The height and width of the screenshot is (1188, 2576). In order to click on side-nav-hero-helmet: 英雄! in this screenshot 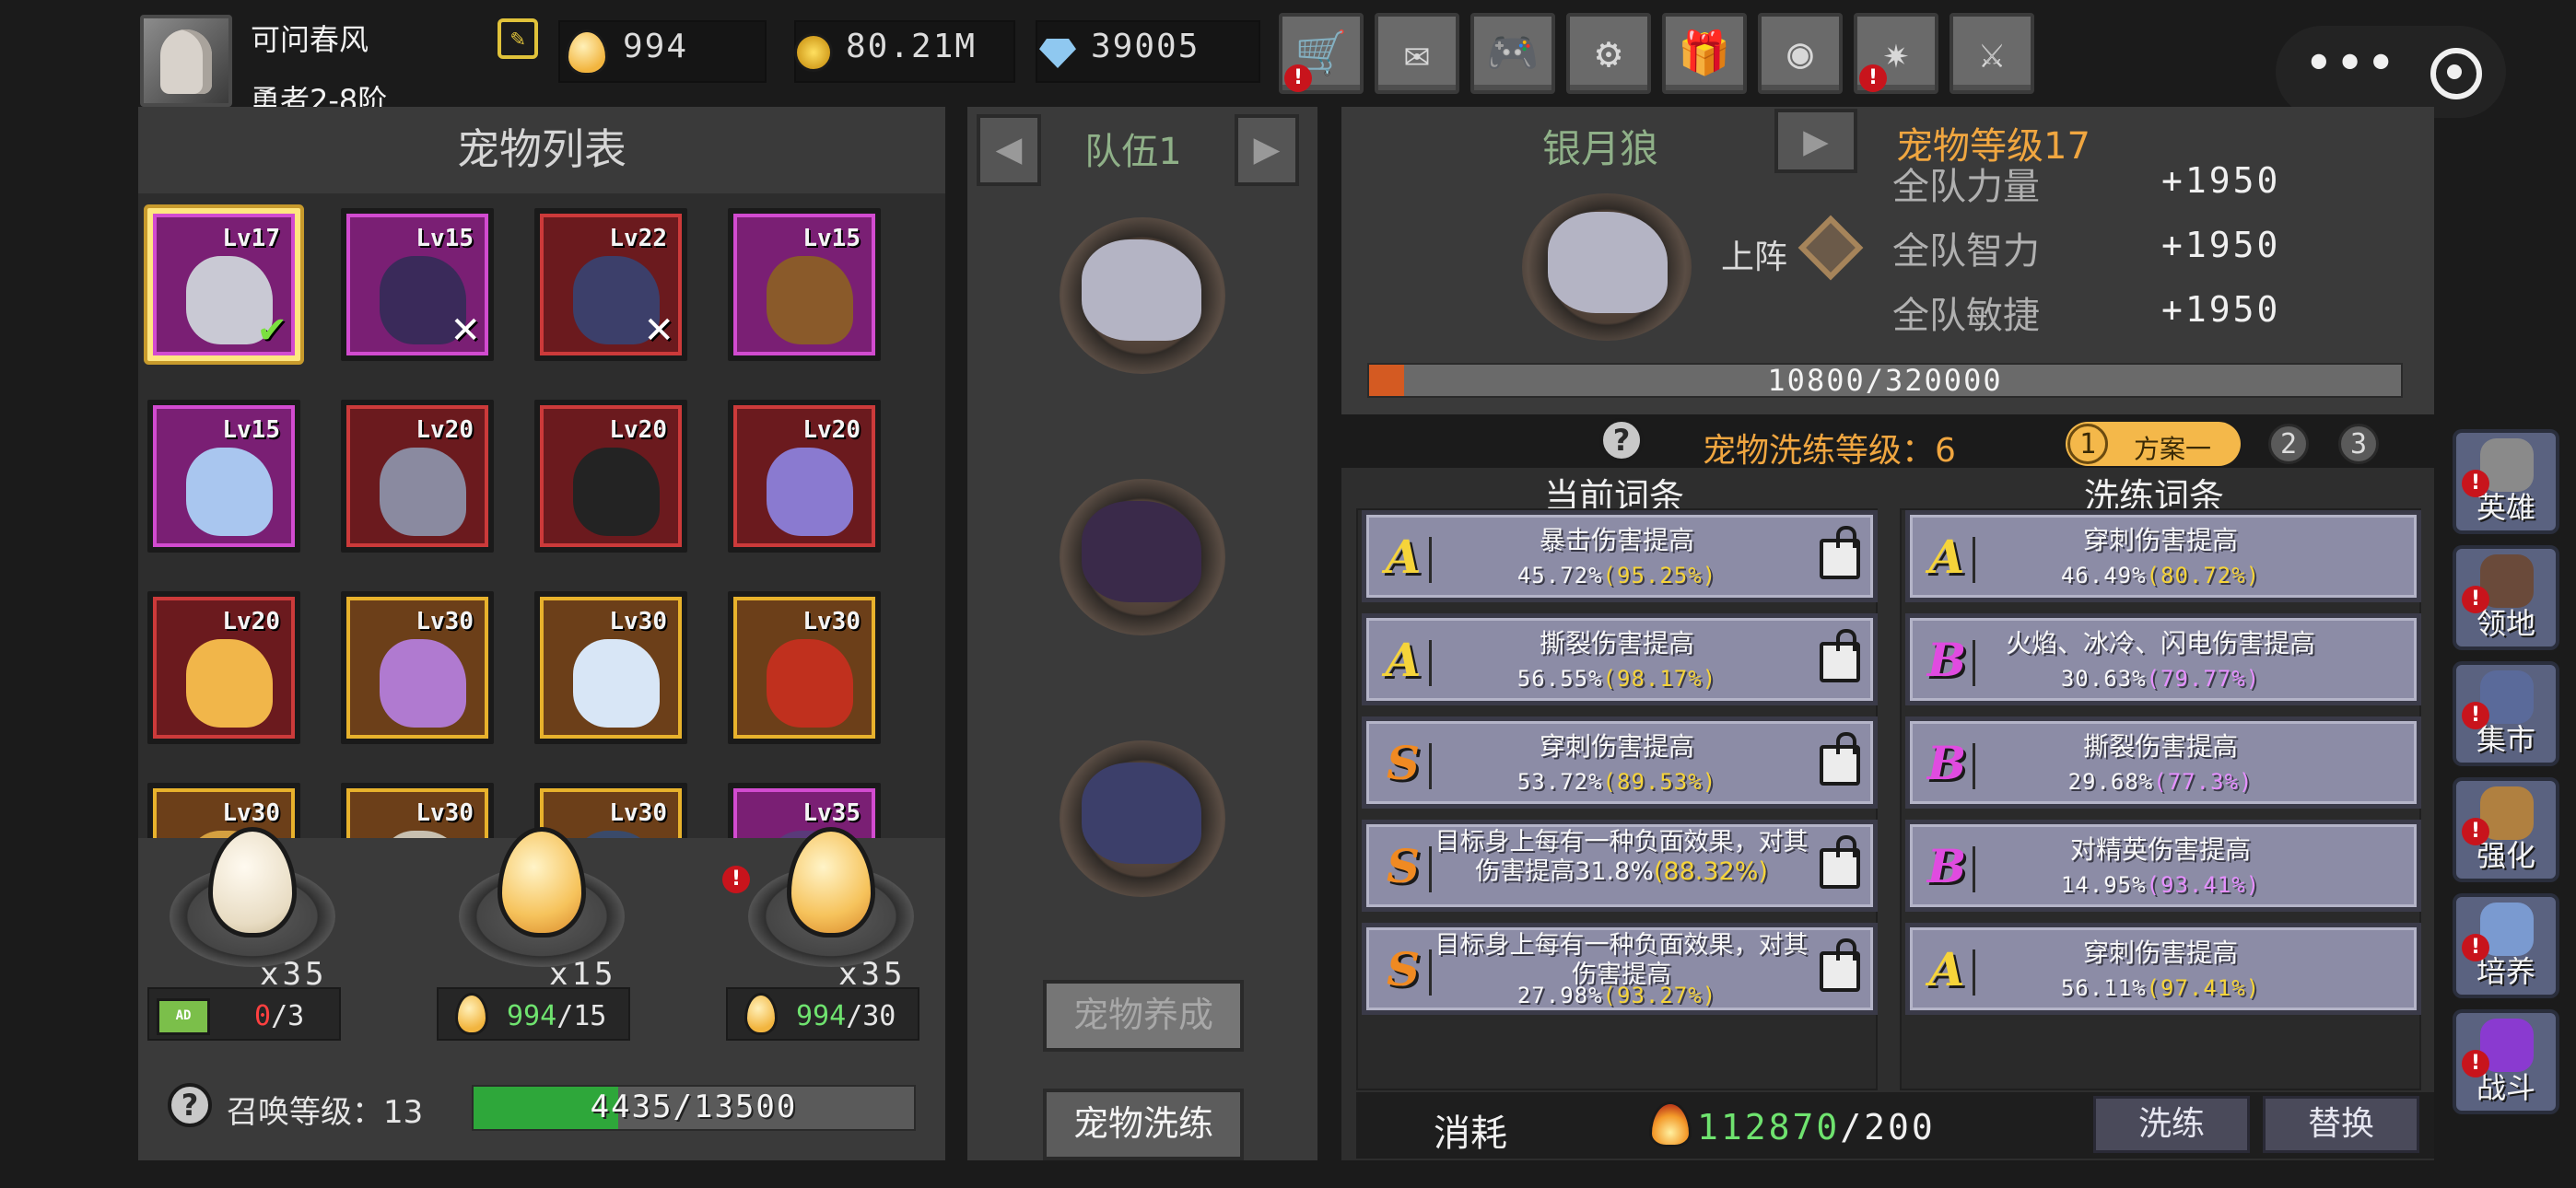, I will do `click(2506, 482)`.